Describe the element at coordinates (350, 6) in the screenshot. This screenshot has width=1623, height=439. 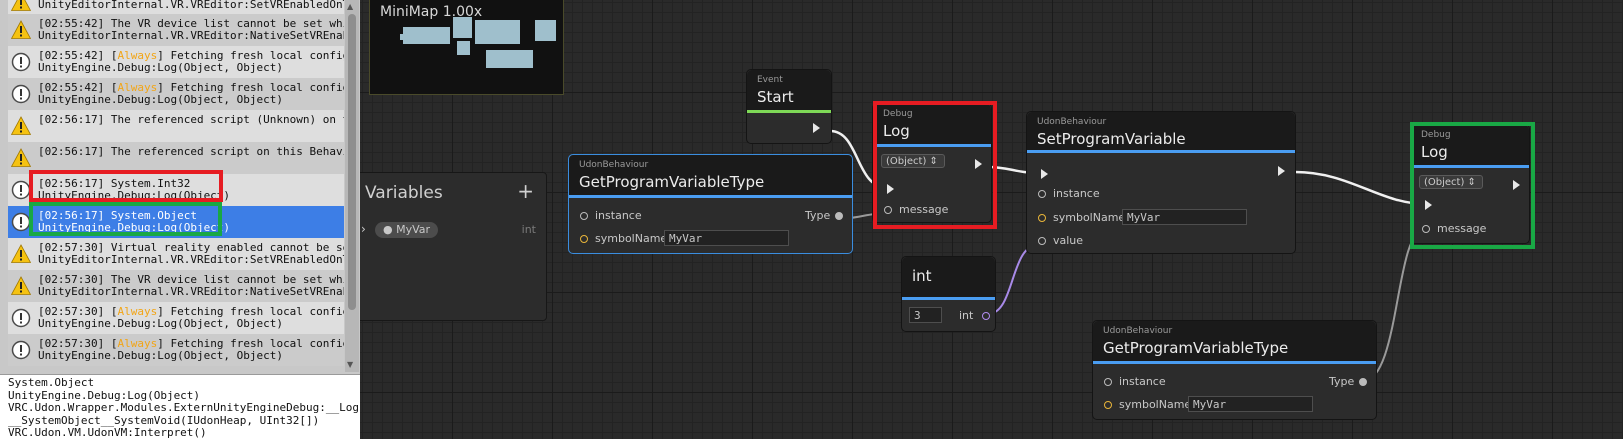
I see `scroll-up-icon: ▲` at that location.